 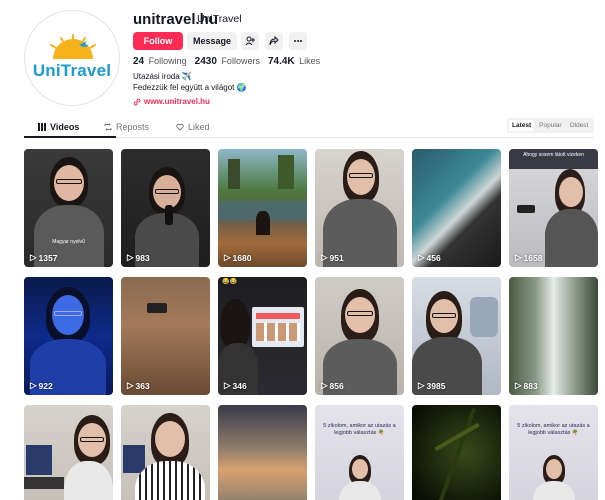 What do you see at coordinates (42, 127) in the screenshot?
I see `grid-icon` at bounding box center [42, 127].